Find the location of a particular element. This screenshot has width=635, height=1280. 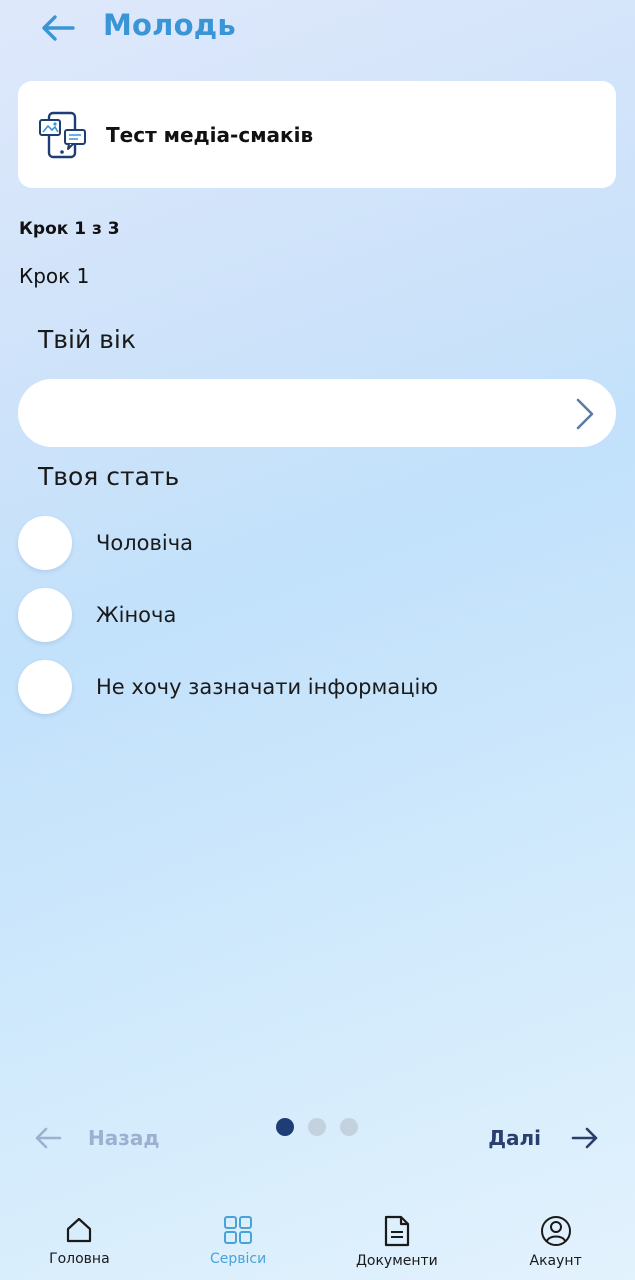

phone-chat-icon is located at coordinates (62, 134).